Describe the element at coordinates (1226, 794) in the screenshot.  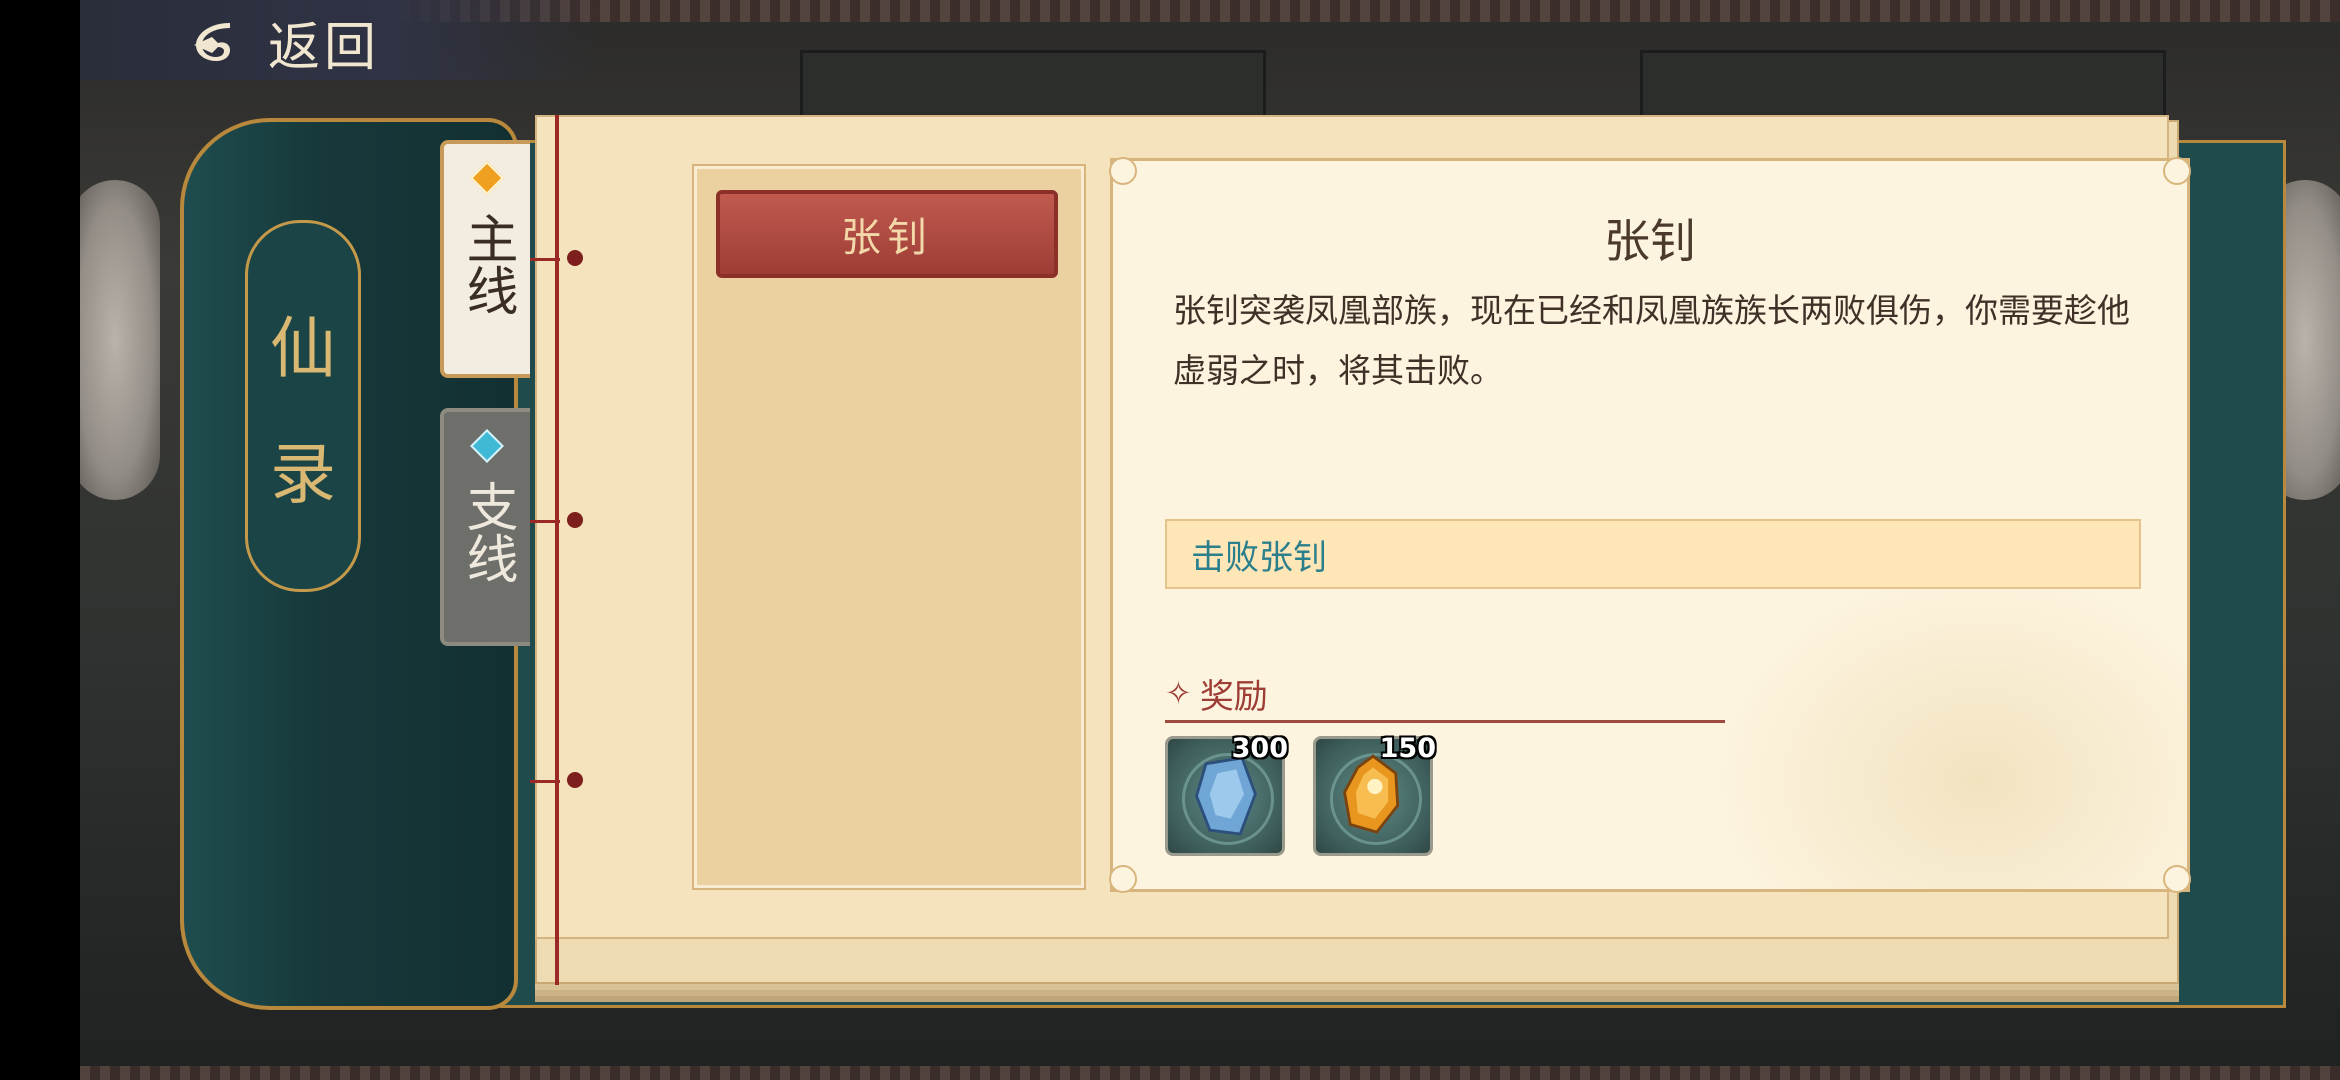
I see `reward-item: 300` at that location.